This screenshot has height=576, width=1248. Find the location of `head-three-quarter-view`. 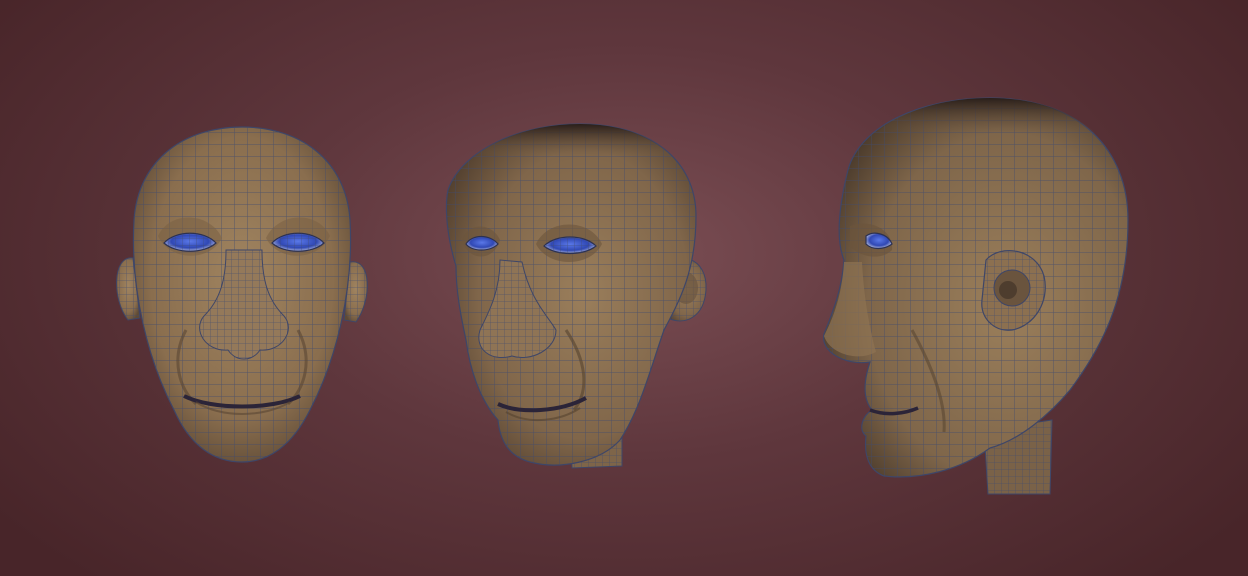

head-three-quarter-view is located at coordinates (576, 296).